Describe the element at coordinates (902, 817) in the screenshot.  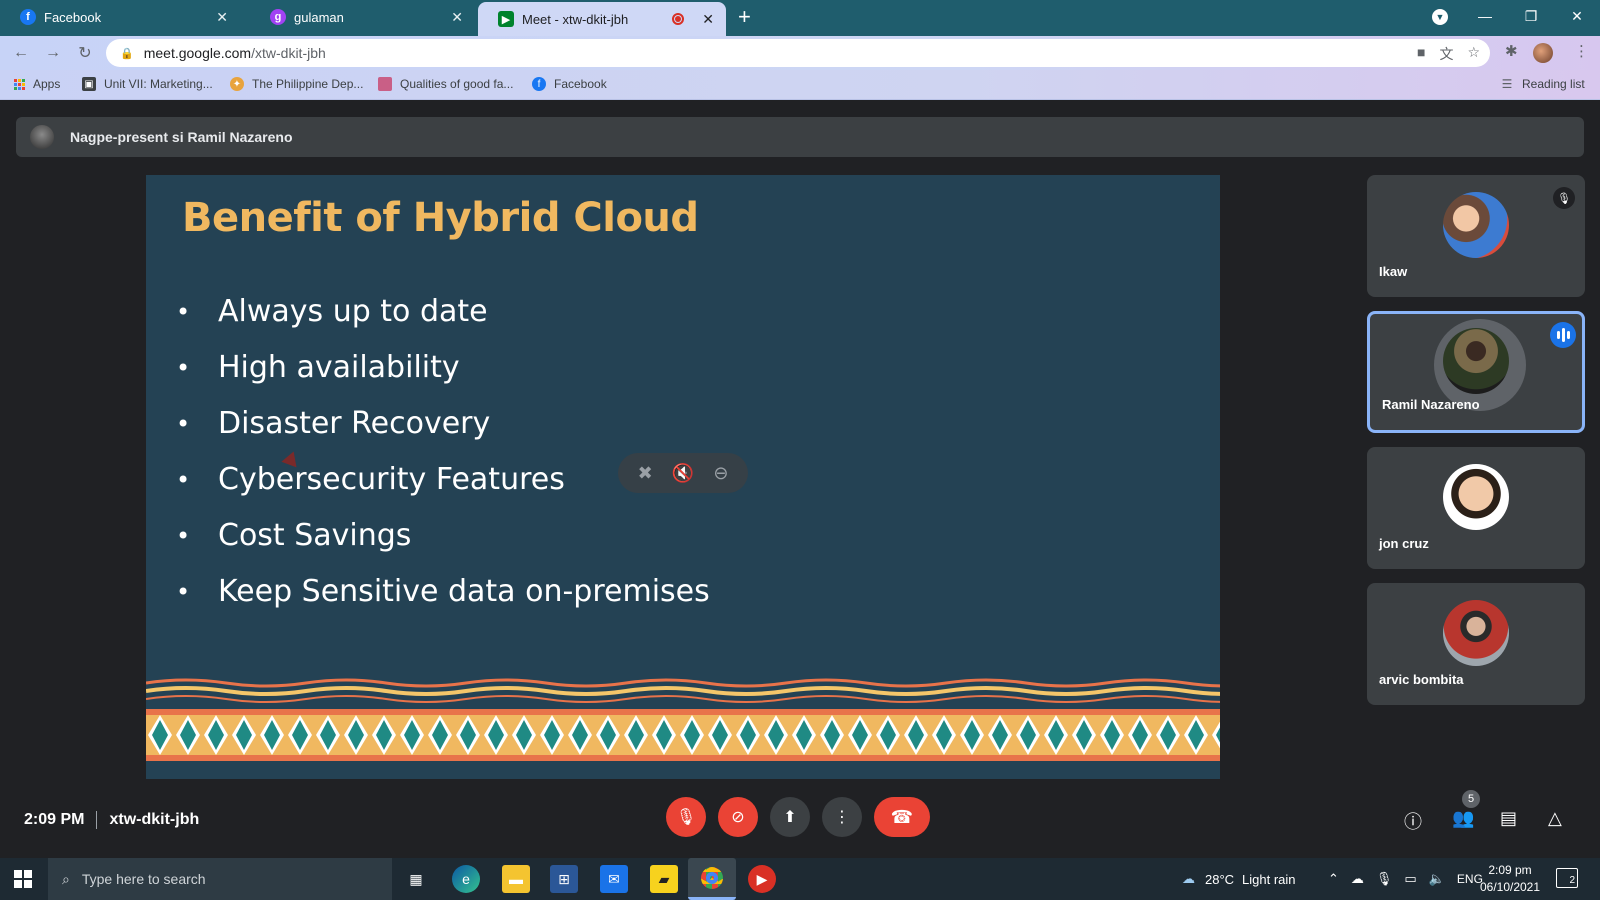
I see `leave-call-button: ☎` at that location.